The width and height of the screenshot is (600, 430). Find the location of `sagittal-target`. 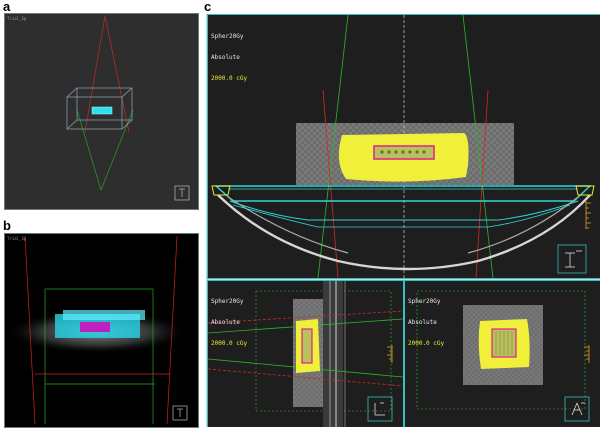

sagittal-target is located at coordinates (307, 346).